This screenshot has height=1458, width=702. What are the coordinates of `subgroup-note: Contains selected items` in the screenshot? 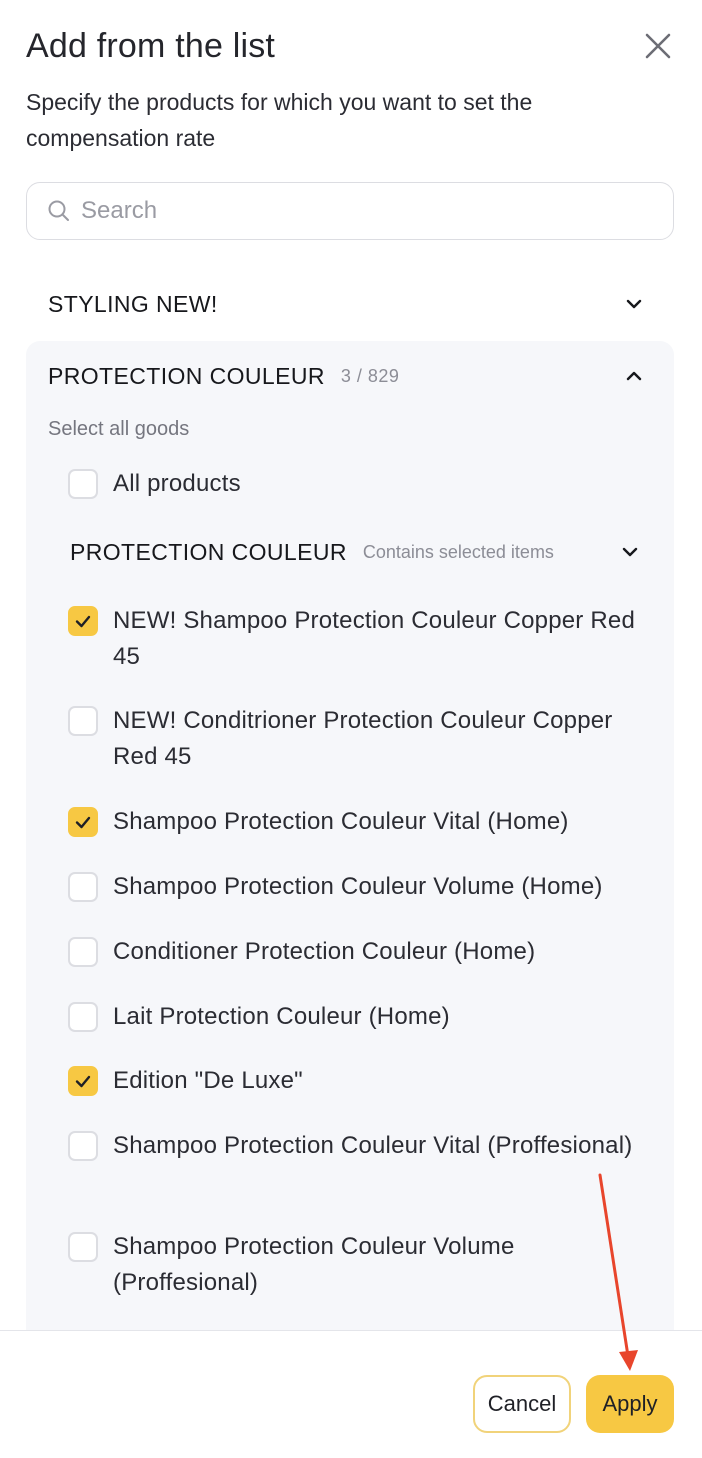 It's located at (458, 551).